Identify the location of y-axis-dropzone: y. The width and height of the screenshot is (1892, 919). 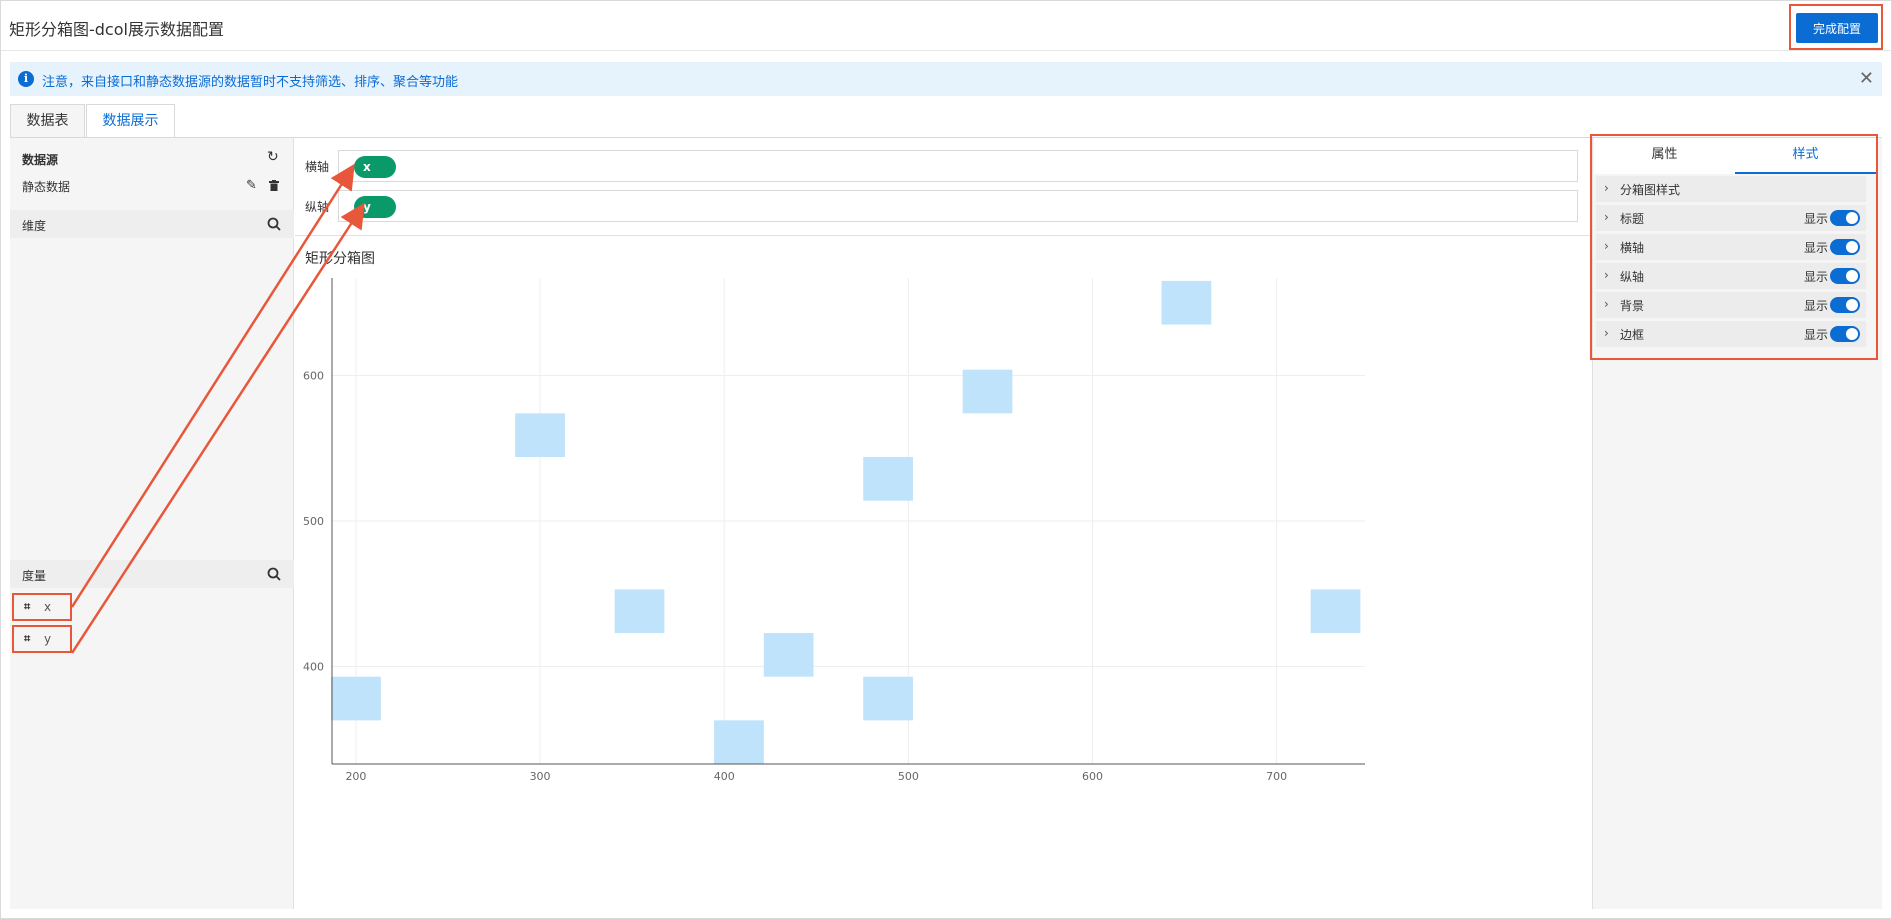
(958, 206).